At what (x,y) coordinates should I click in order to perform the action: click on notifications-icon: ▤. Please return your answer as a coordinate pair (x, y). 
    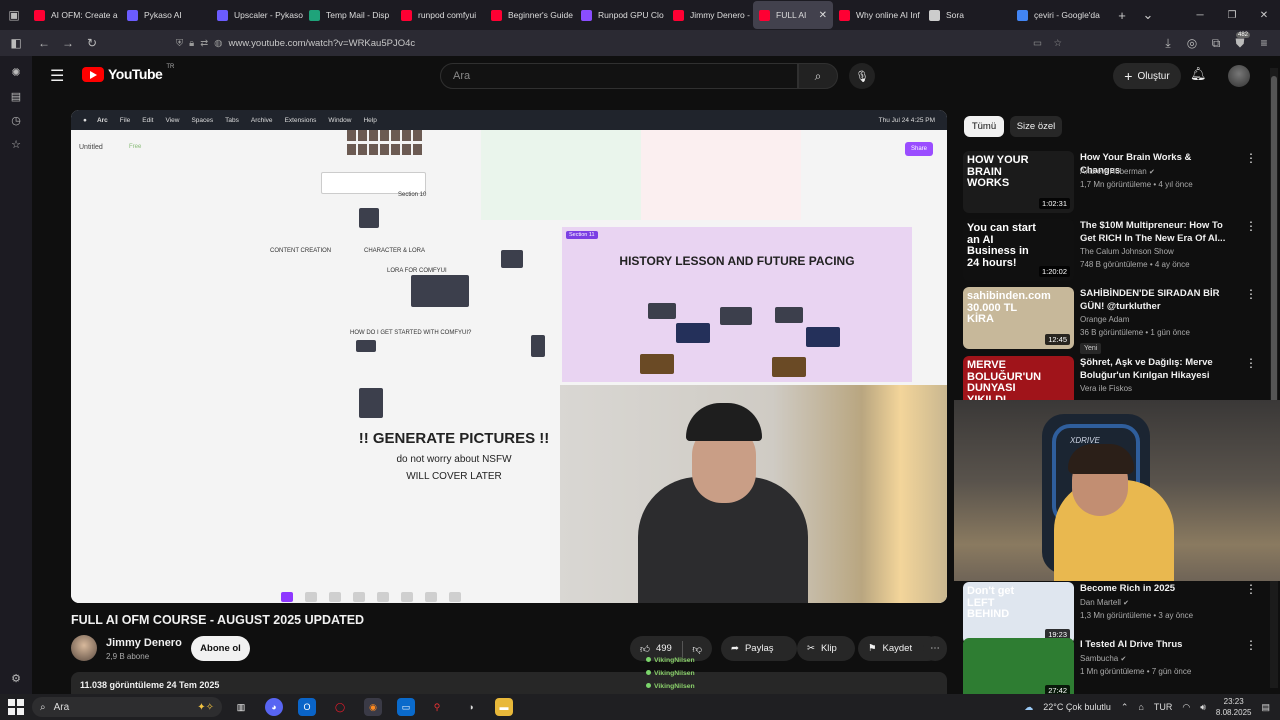
    Looking at the image, I should click on (1265, 707).